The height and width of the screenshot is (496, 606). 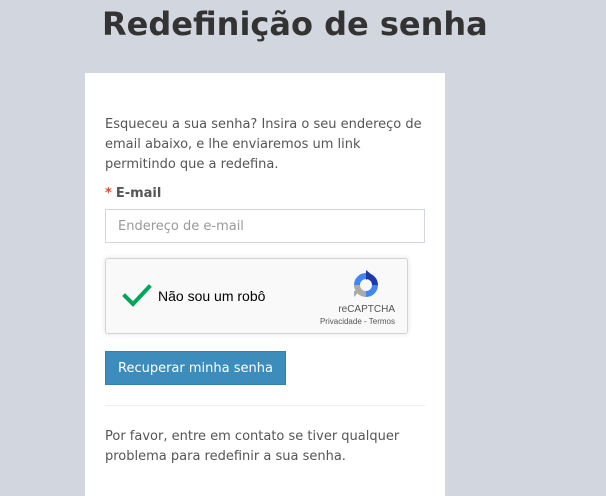 What do you see at coordinates (212, 296) in the screenshot?
I see `recaptcha-label: Não sou um robô` at bounding box center [212, 296].